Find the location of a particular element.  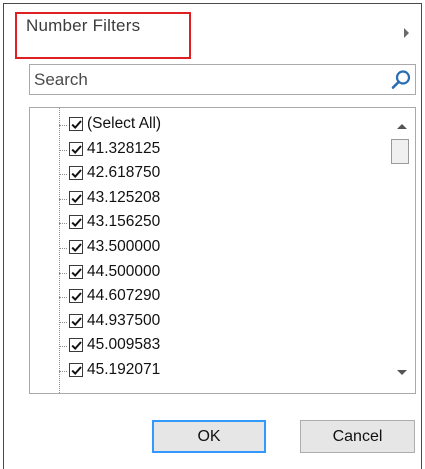

ok-button: OK is located at coordinates (209, 436).